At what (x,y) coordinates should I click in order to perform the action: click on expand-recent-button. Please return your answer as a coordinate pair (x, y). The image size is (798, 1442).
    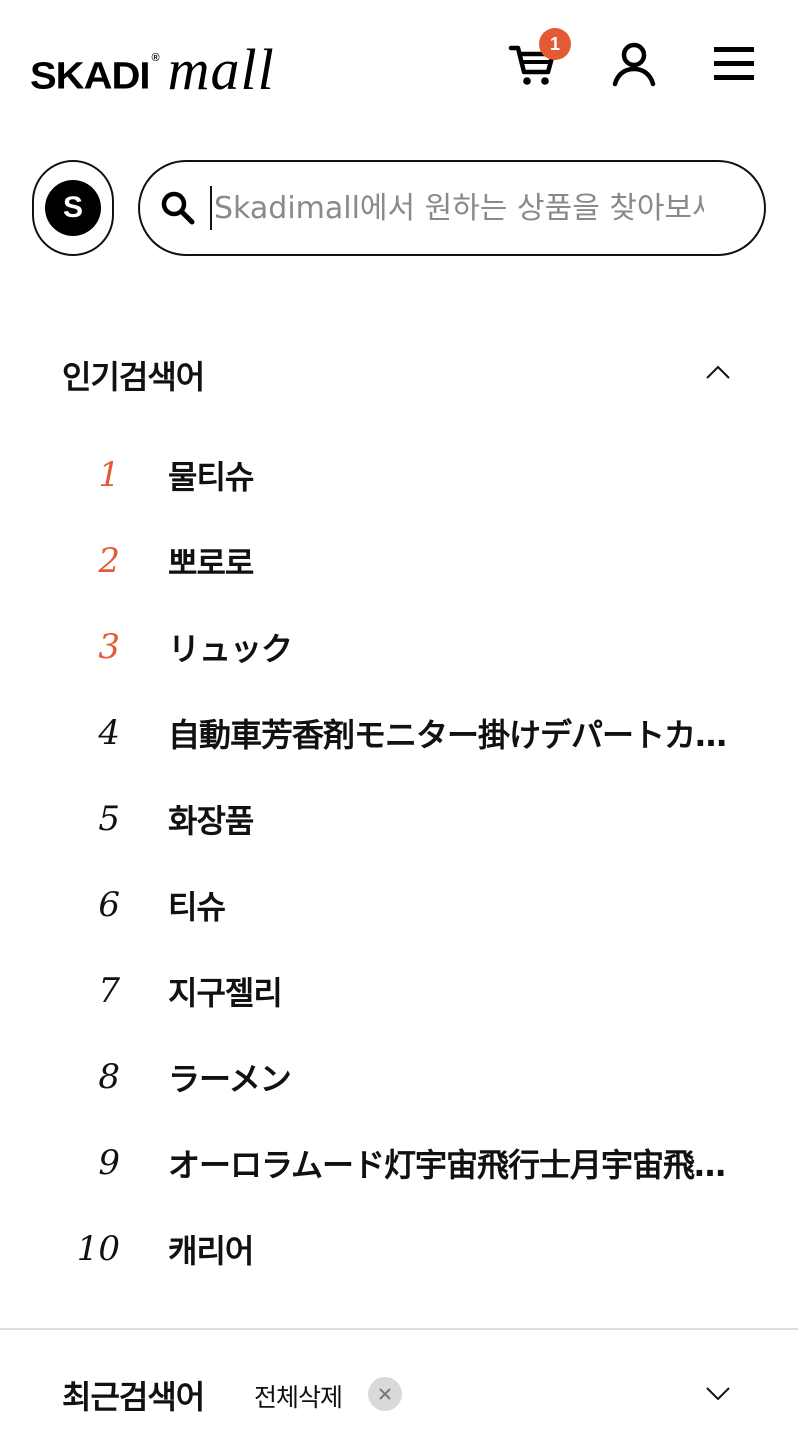
    Looking at the image, I should click on (718, 1394).